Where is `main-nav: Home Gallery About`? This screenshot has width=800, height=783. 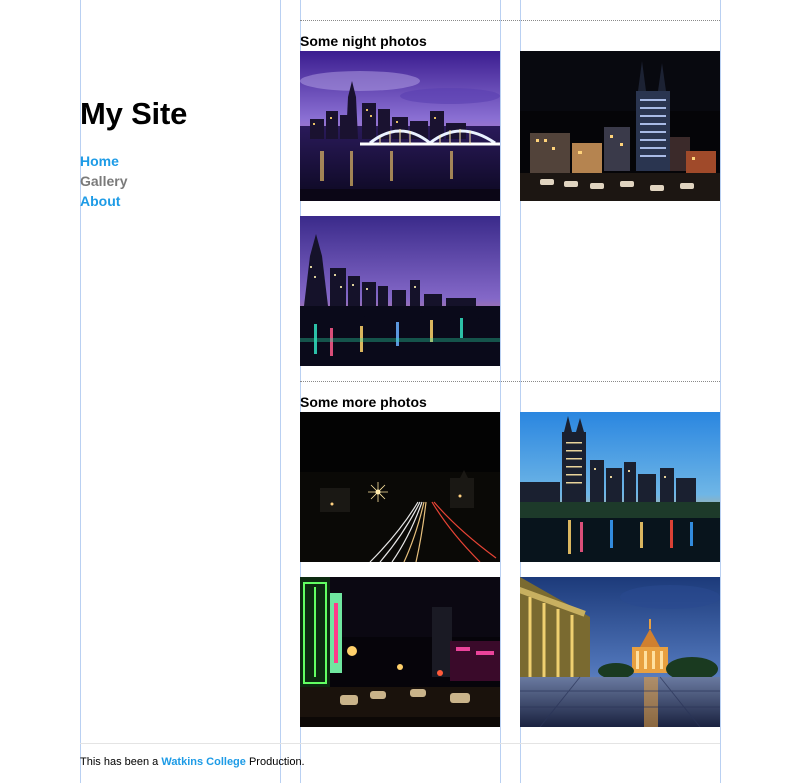 main-nav: Home Gallery About is located at coordinates (103, 181).